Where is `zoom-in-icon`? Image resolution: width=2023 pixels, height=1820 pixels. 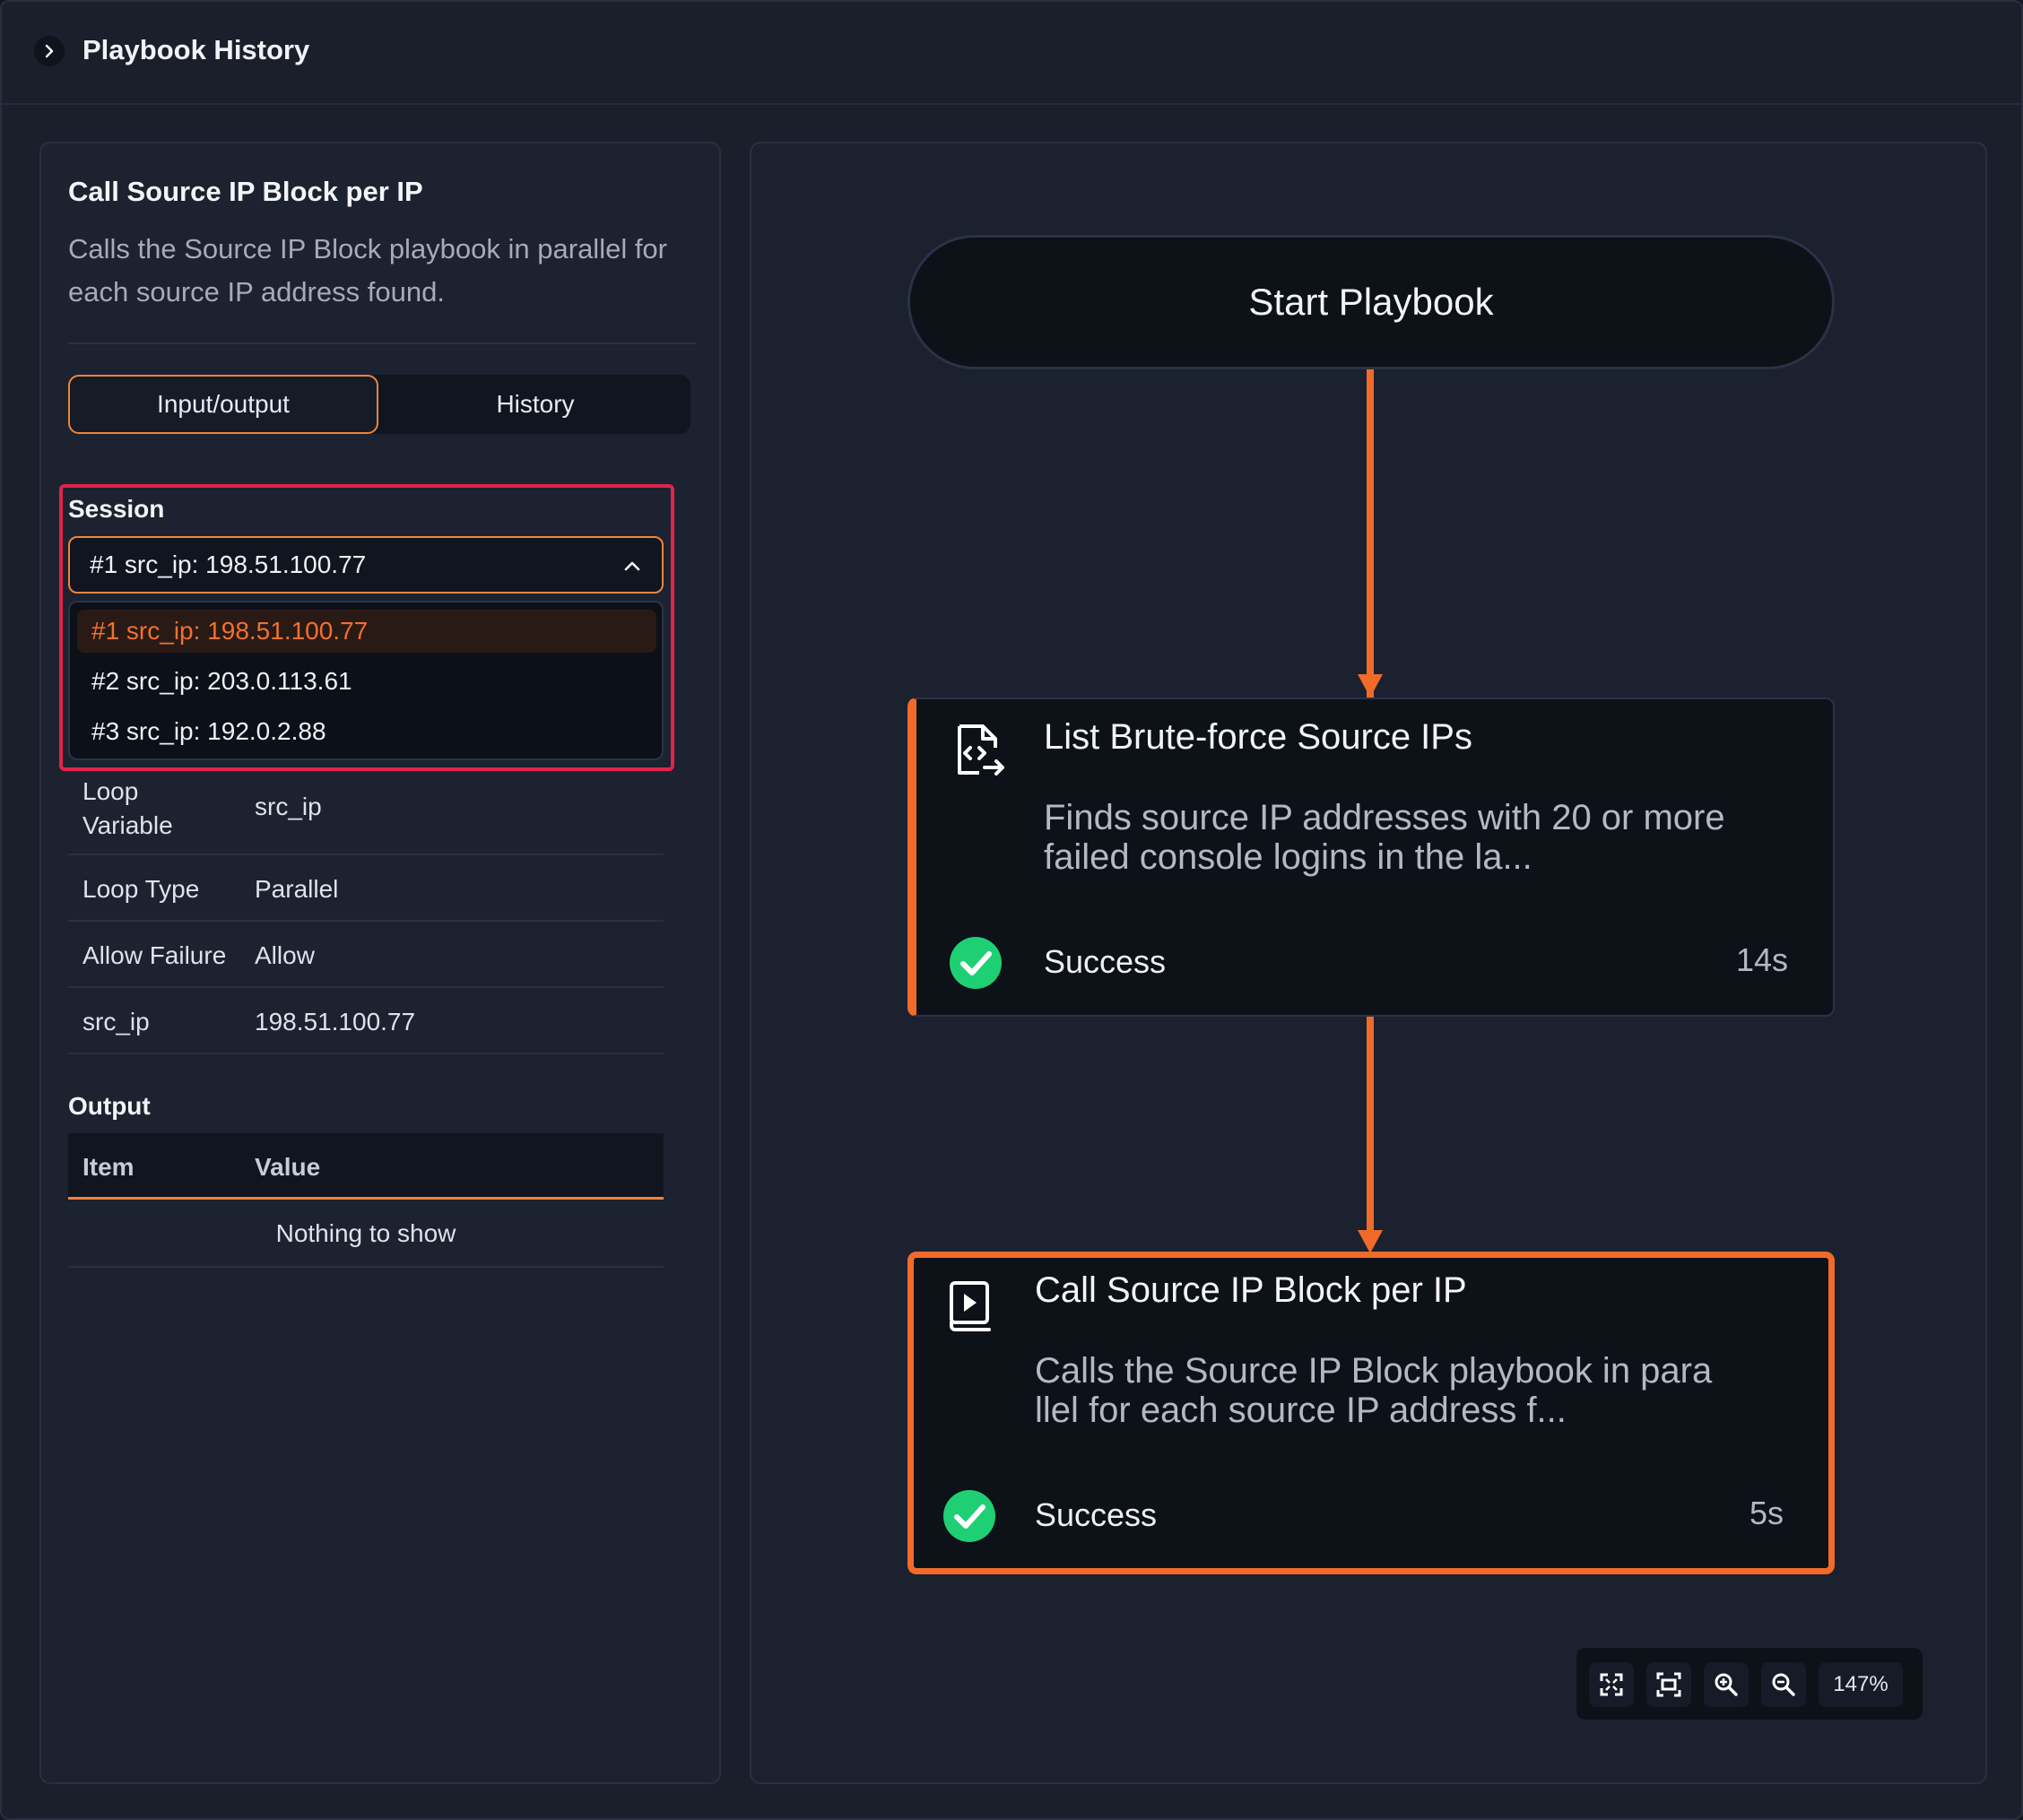 zoom-in-icon is located at coordinates (1726, 1685).